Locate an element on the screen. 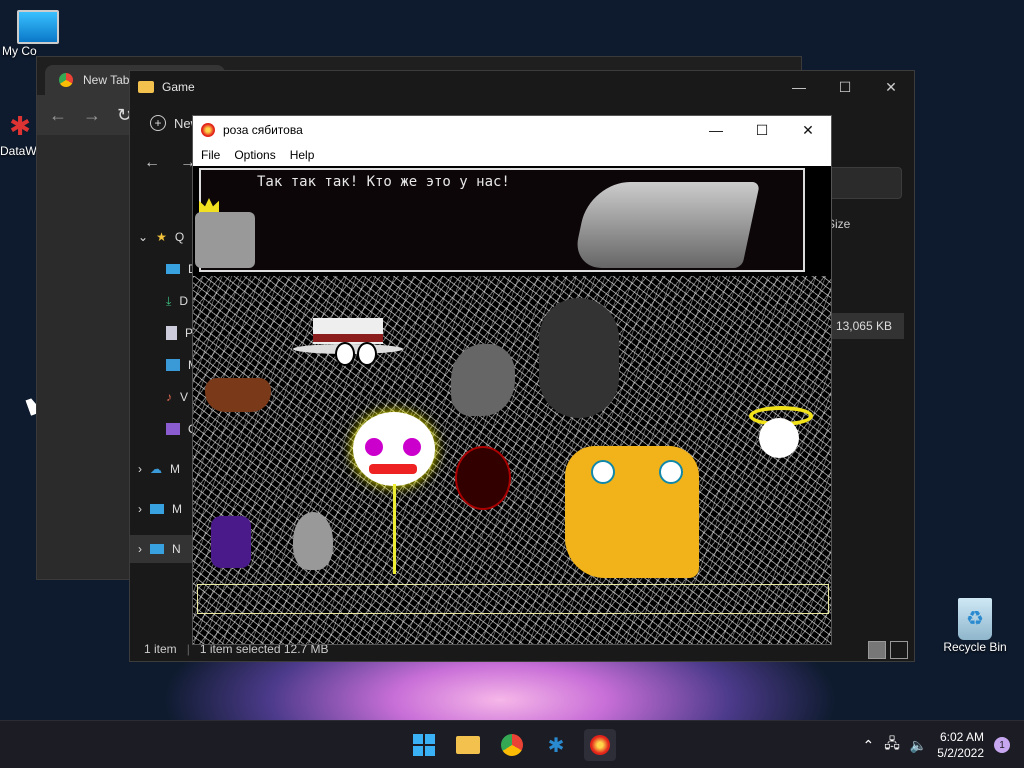 This screenshot has height=768, width=1024. nav-downloads: ⤓ D is located at coordinates (165, 301).